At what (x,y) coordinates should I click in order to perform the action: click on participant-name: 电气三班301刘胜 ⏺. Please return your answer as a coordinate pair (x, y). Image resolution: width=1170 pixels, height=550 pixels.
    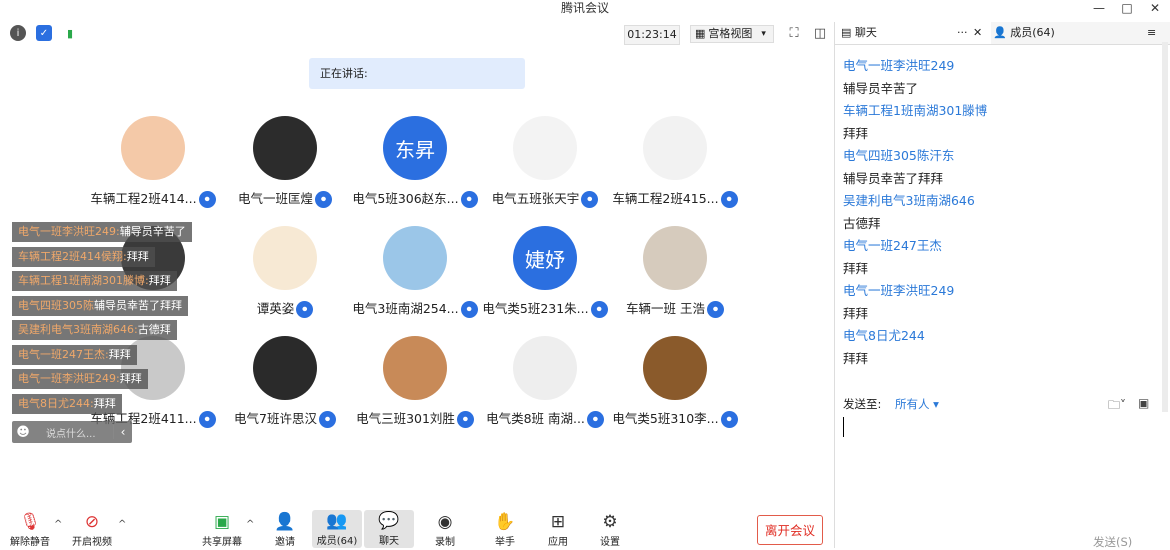
    Looking at the image, I should click on (415, 418).